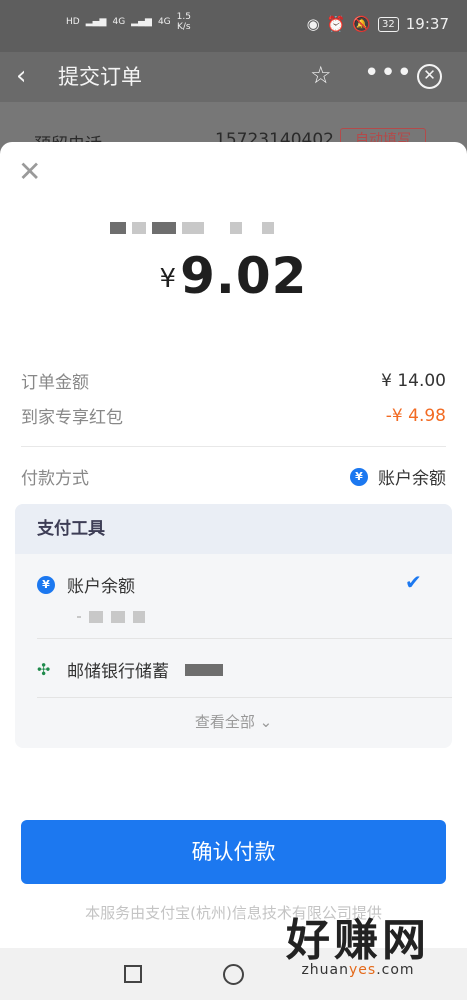  I want to click on mute-bell-icon: 🔕, so click(362, 24).